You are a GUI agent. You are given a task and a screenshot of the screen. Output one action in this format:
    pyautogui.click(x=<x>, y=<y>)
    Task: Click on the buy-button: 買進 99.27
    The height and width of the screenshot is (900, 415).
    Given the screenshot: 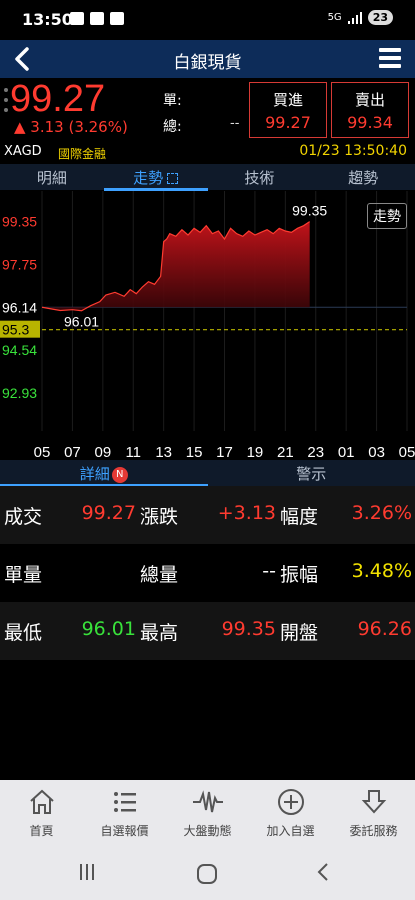 What is the action you would take?
    pyautogui.click(x=288, y=110)
    